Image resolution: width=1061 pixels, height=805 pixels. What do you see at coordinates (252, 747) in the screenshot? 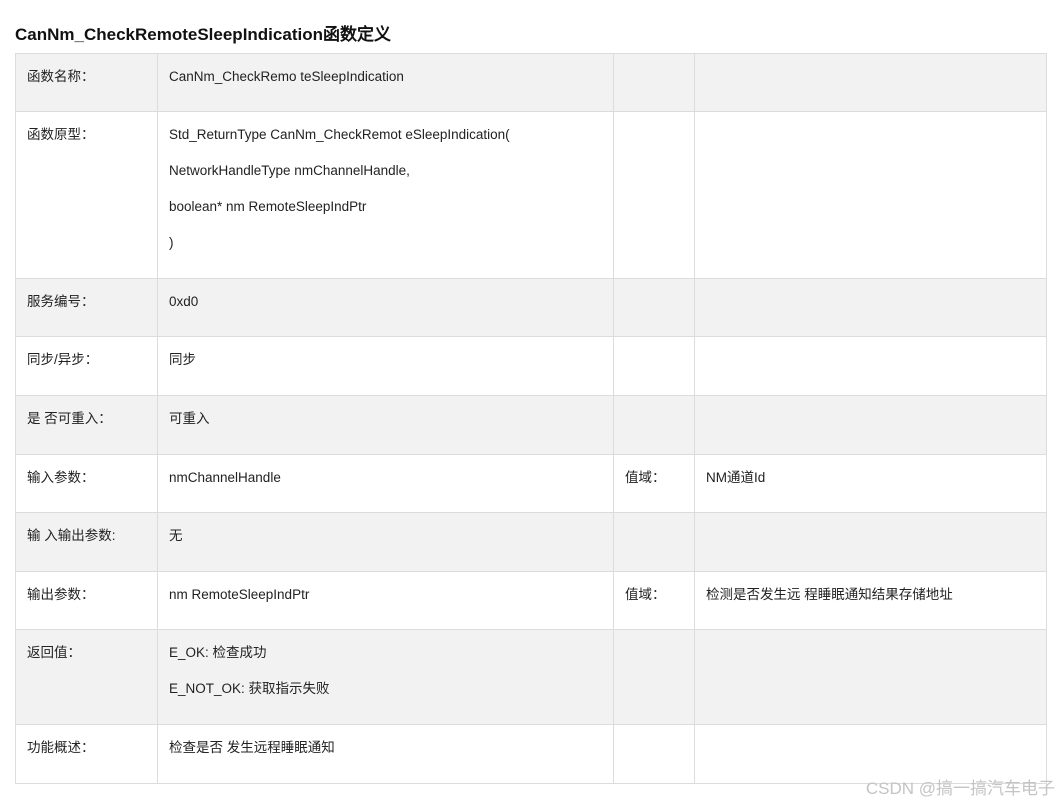
I see `row-value-line: 检查是否 发生远程睡眠通知` at bounding box center [252, 747].